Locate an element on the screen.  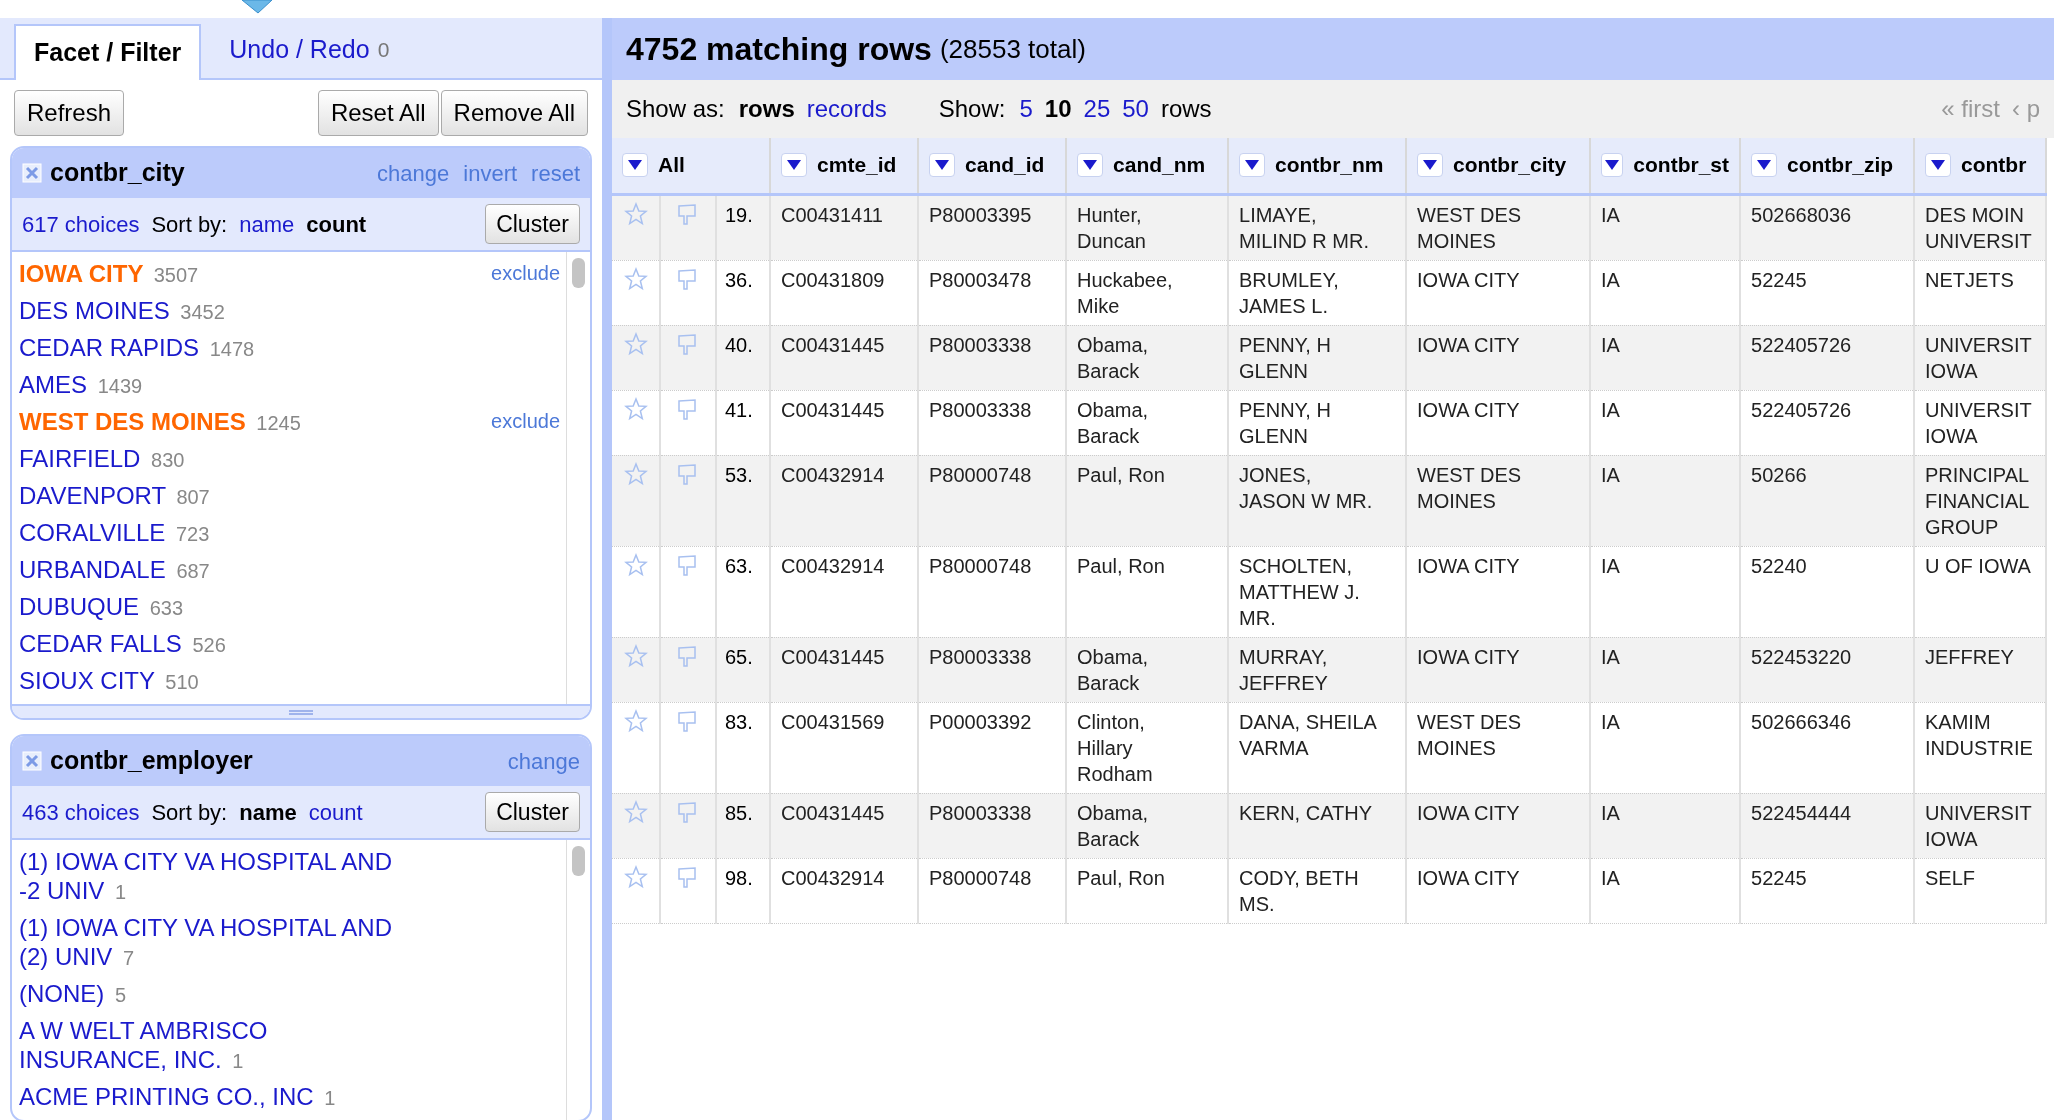
row-number: 40. is located at coordinates (739, 345).